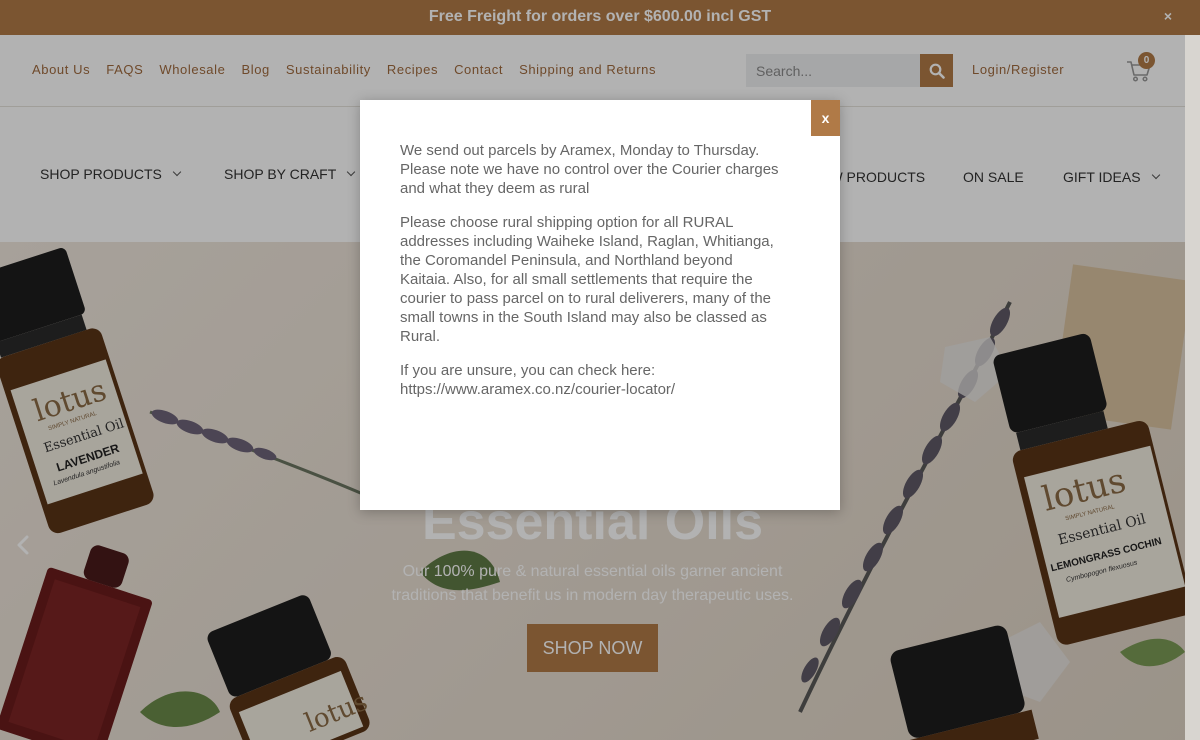  Describe the element at coordinates (825, 118) in the screenshot. I see `modal-close-button: x` at that location.